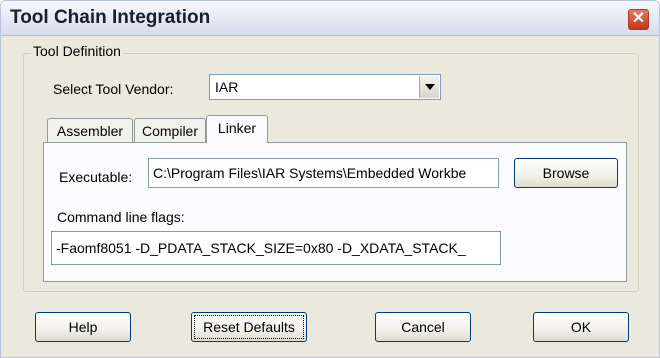 This screenshot has width=660, height=358. Describe the element at coordinates (110, 17) in the screenshot. I see `window-title: Tool Chain Integration` at that location.